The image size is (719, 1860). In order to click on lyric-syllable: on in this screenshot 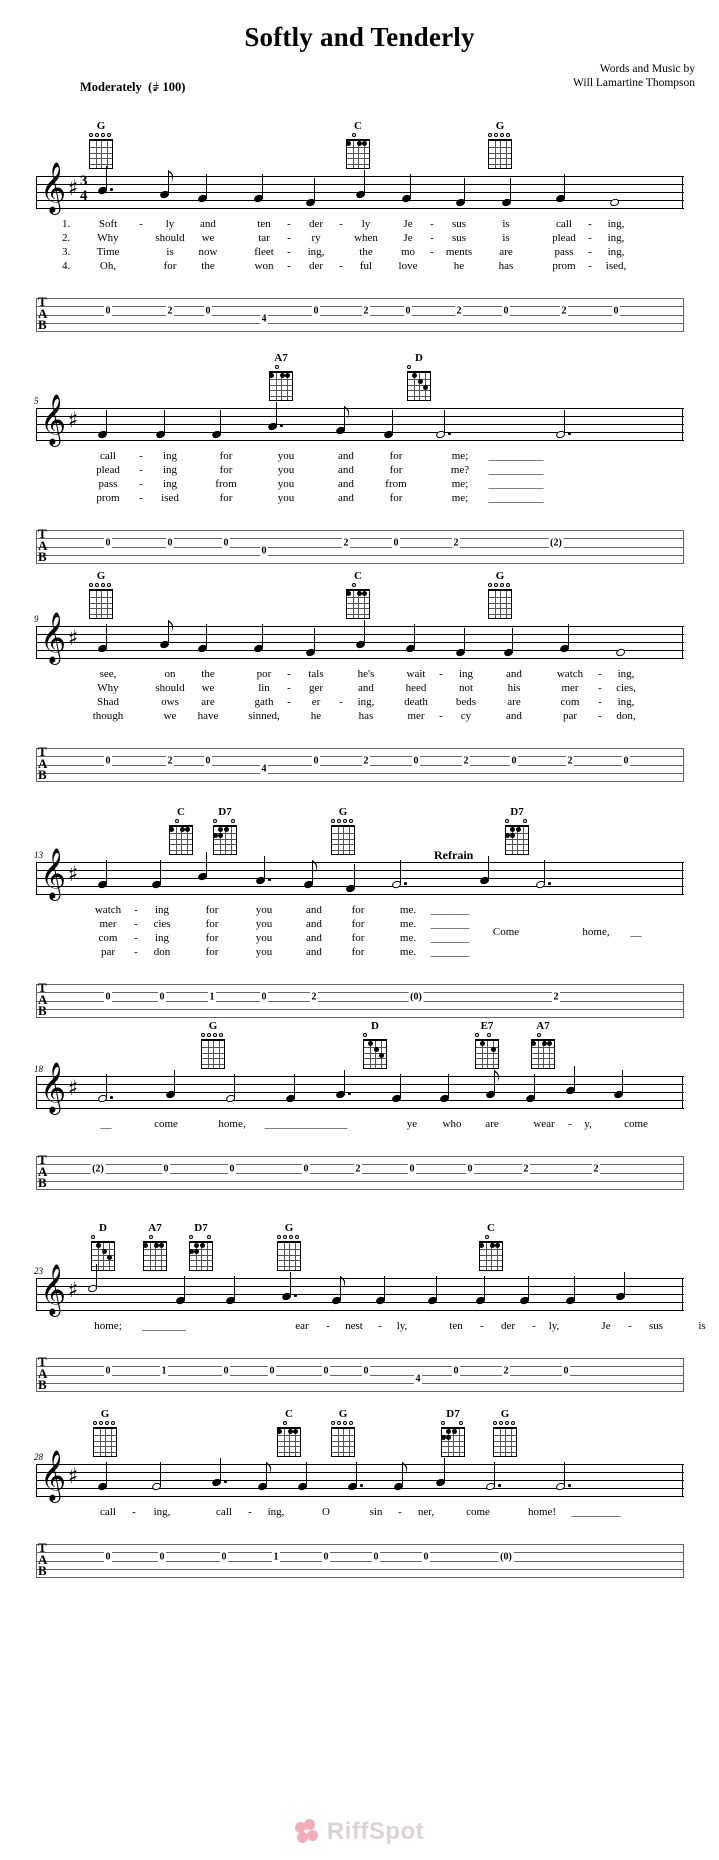, I will do `click(170, 674)`.